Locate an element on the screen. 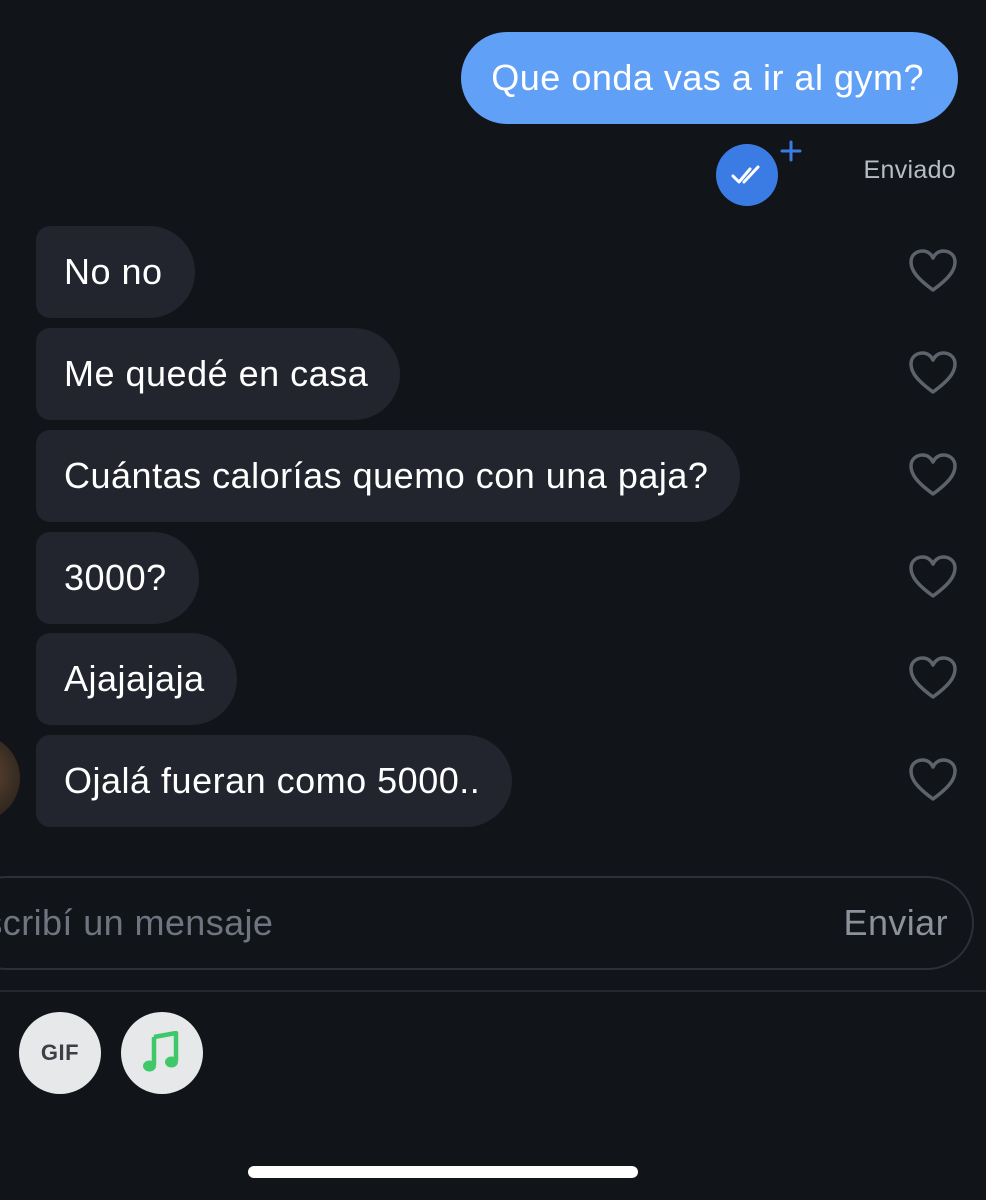 The height and width of the screenshot is (1200, 986). received-message-bubble: Cuántas calorías quemo con una paja? is located at coordinates (388, 476).